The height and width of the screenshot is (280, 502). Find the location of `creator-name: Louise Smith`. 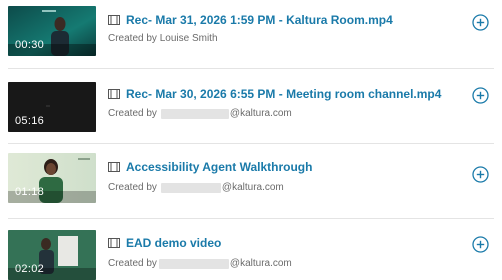

creator-name: Louise Smith is located at coordinates (188, 38).